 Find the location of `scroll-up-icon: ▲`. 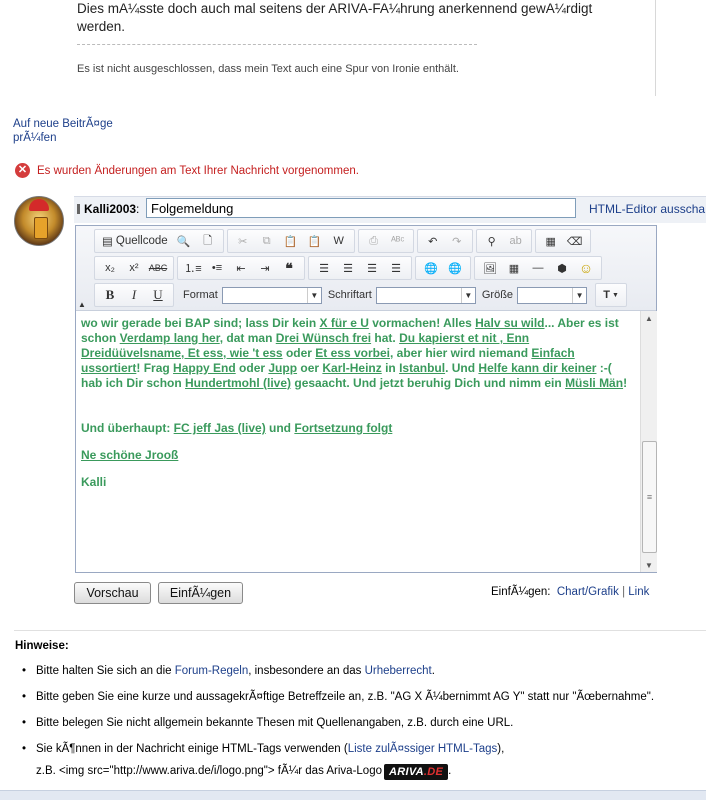

scroll-up-icon: ▲ is located at coordinates (649, 318).